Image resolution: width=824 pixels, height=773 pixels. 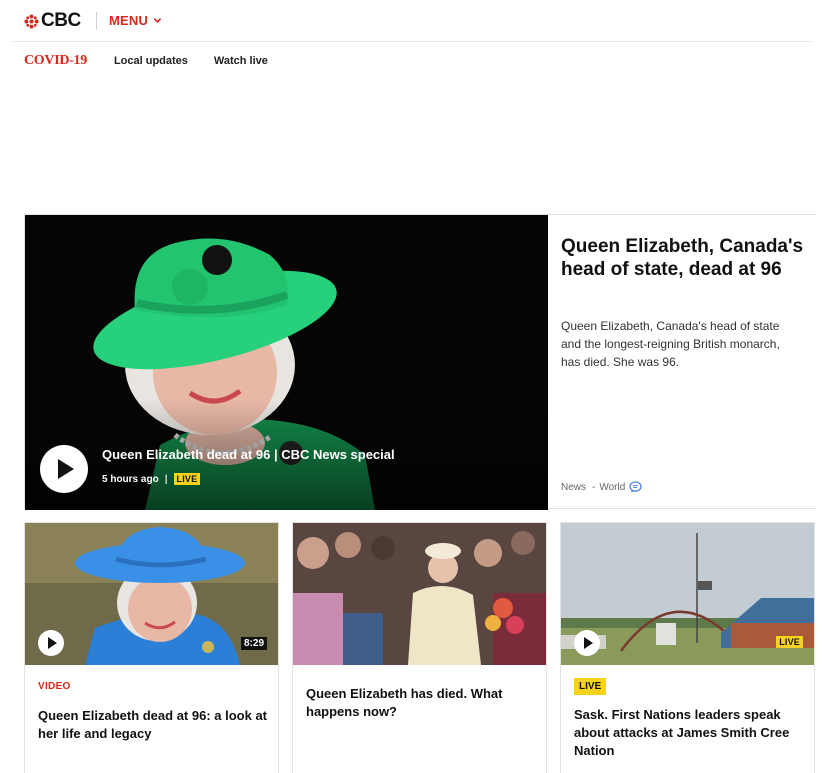 I want to click on hero-play-button, so click(x=64, y=469).